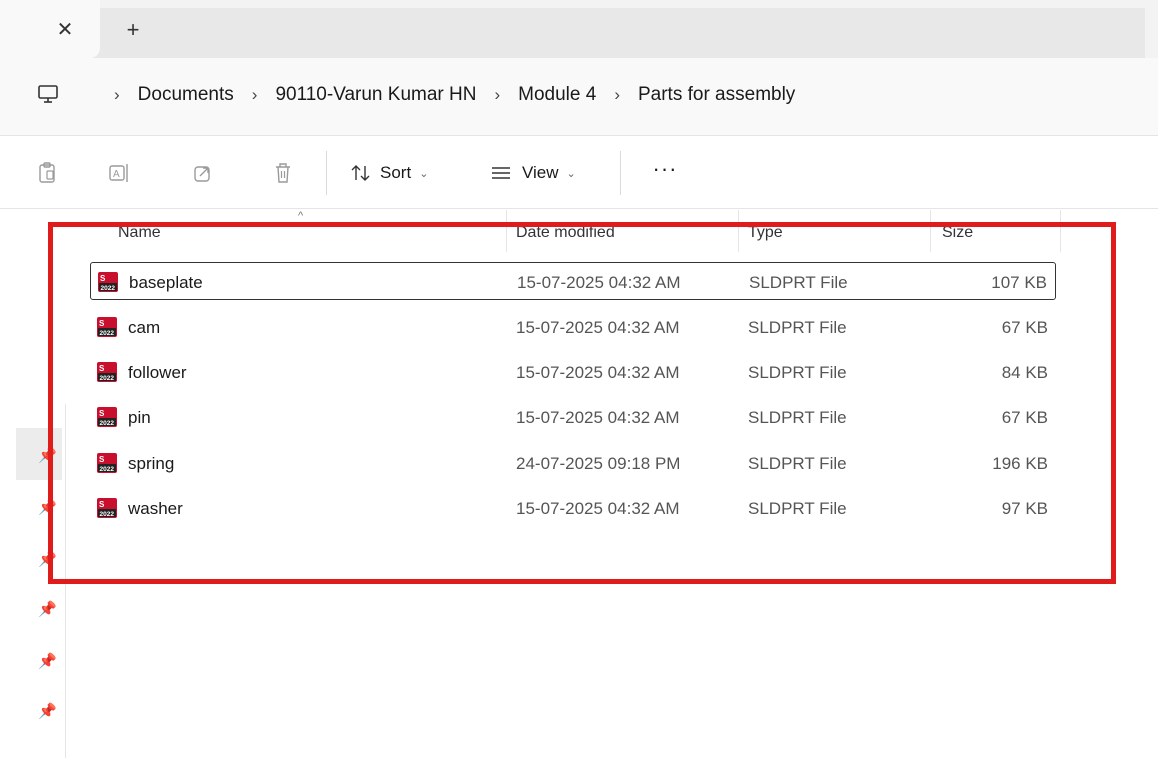  Describe the element at coordinates (65, 30) in the screenshot. I see `close-tab-button: ✕` at that location.